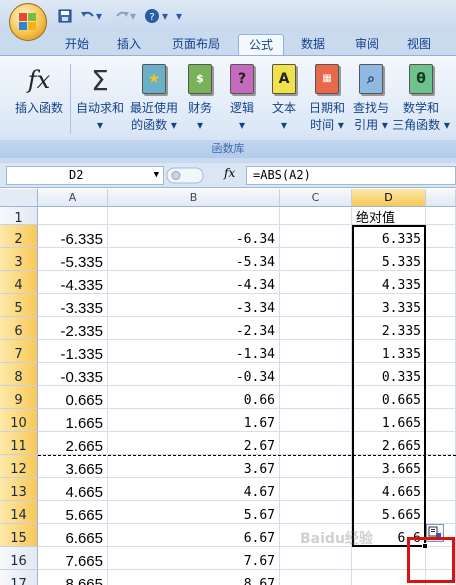 This screenshot has width=456, height=585. Describe the element at coordinates (389, 216) in the screenshot. I see `cell-d: 绝对值` at that location.